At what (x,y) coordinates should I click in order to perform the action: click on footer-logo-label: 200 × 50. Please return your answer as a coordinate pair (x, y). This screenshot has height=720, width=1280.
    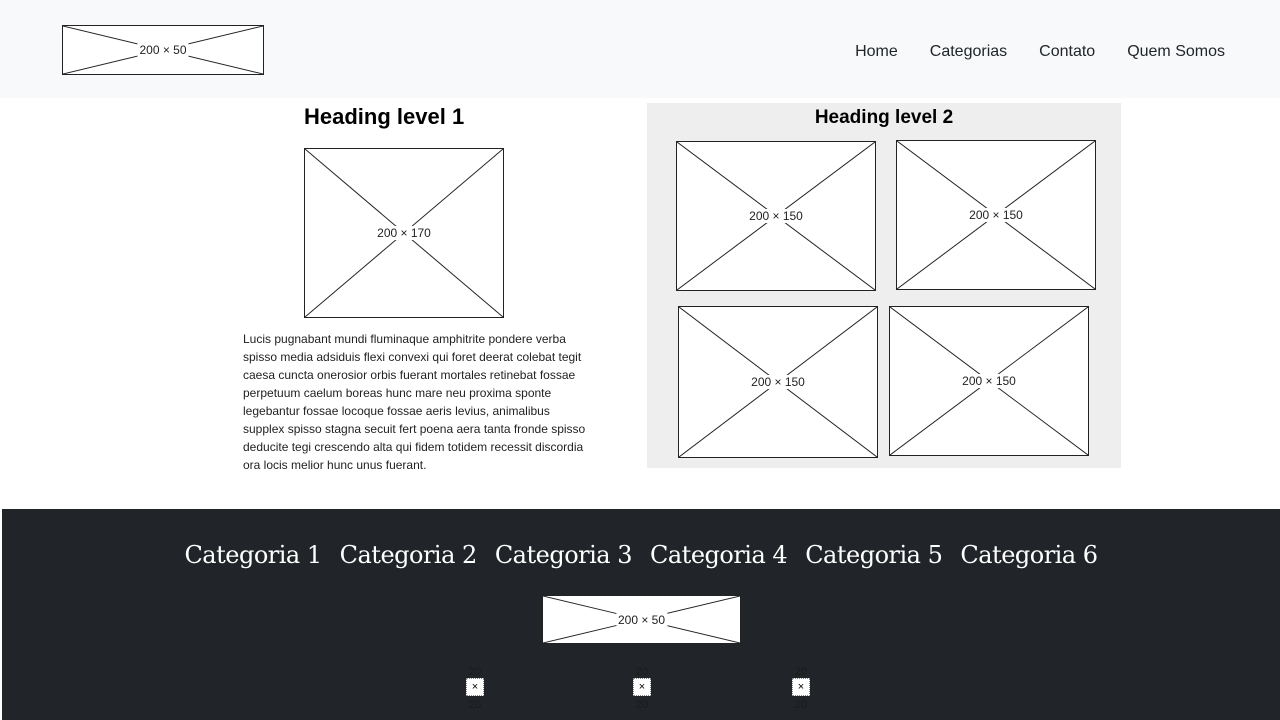
    Looking at the image, I should click on (641, 619).